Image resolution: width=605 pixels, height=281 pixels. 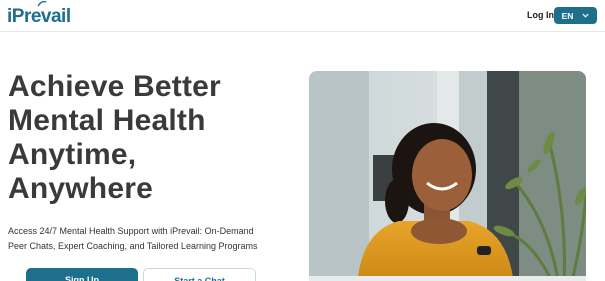 What do you see at coordinates (114, 86) in the screenshot?
I see `hero-title-line: Achieve Better` at bounding box center [114, 86].